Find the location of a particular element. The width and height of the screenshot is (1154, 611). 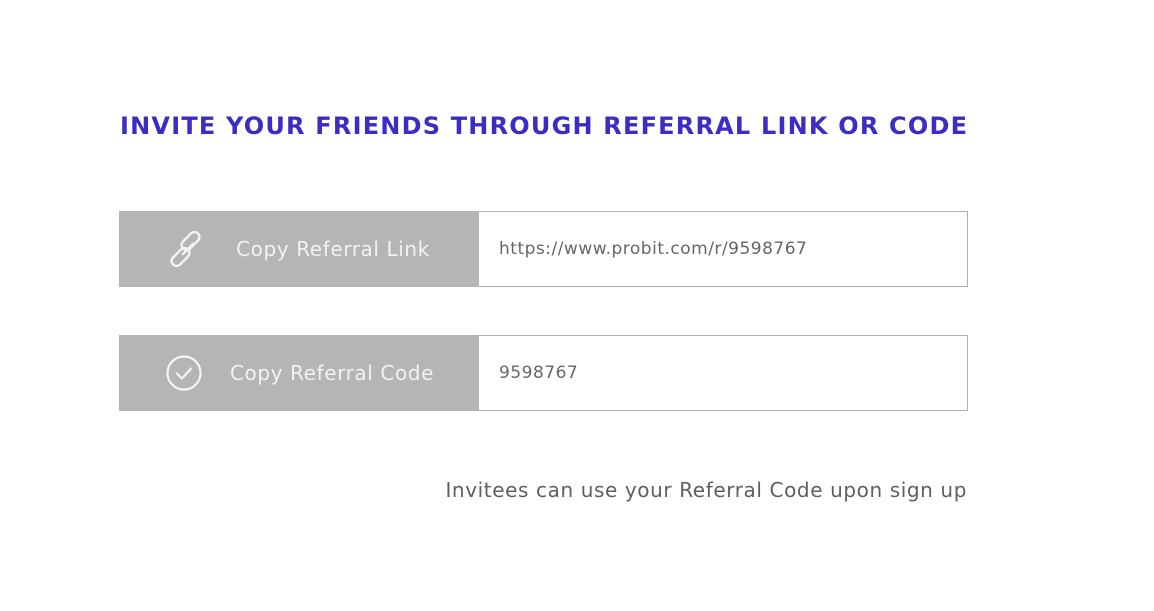

referral-link-field is located at coordinates (733, 249).